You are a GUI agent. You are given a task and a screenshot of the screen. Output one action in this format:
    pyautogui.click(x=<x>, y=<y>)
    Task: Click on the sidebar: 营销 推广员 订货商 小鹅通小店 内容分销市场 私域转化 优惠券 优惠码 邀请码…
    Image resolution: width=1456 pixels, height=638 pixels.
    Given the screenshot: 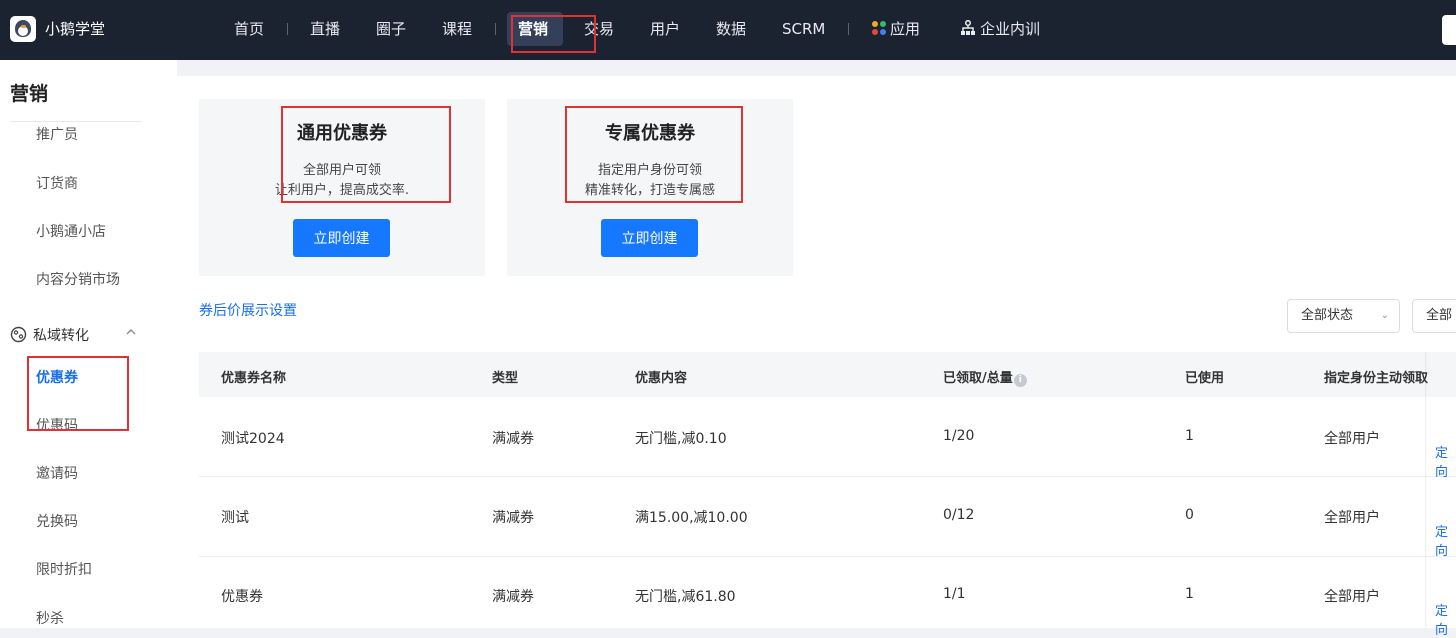 What is the action you would take?
    pyautogui.click(x=88, y=344)
    